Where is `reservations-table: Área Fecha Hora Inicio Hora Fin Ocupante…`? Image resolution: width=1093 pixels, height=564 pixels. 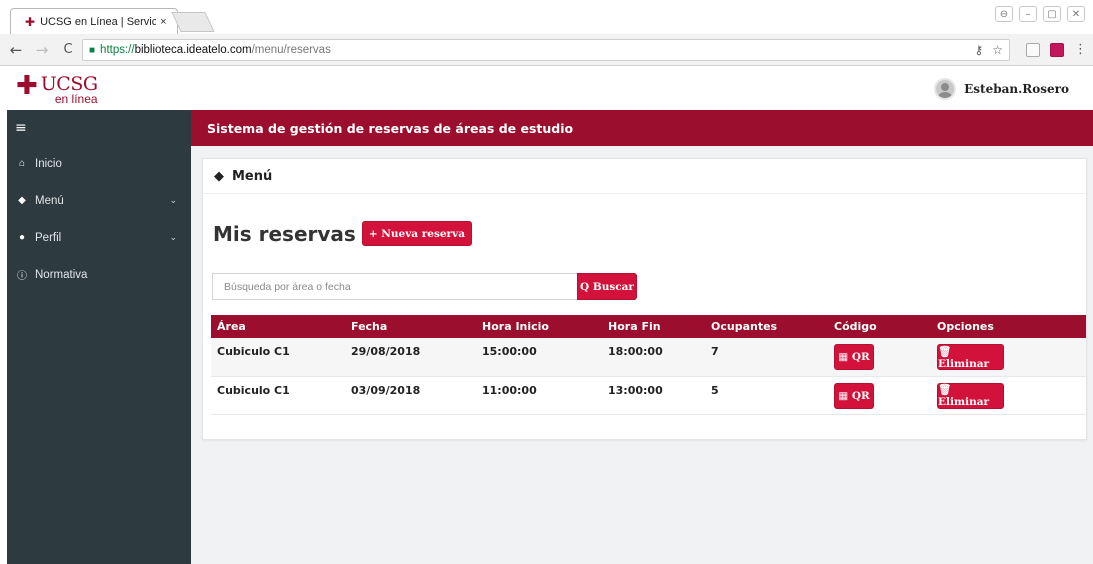
reservations-table: Área Fecha Hora Inicio Hora Fin Ocupante… is located at coordinates (648, 365).